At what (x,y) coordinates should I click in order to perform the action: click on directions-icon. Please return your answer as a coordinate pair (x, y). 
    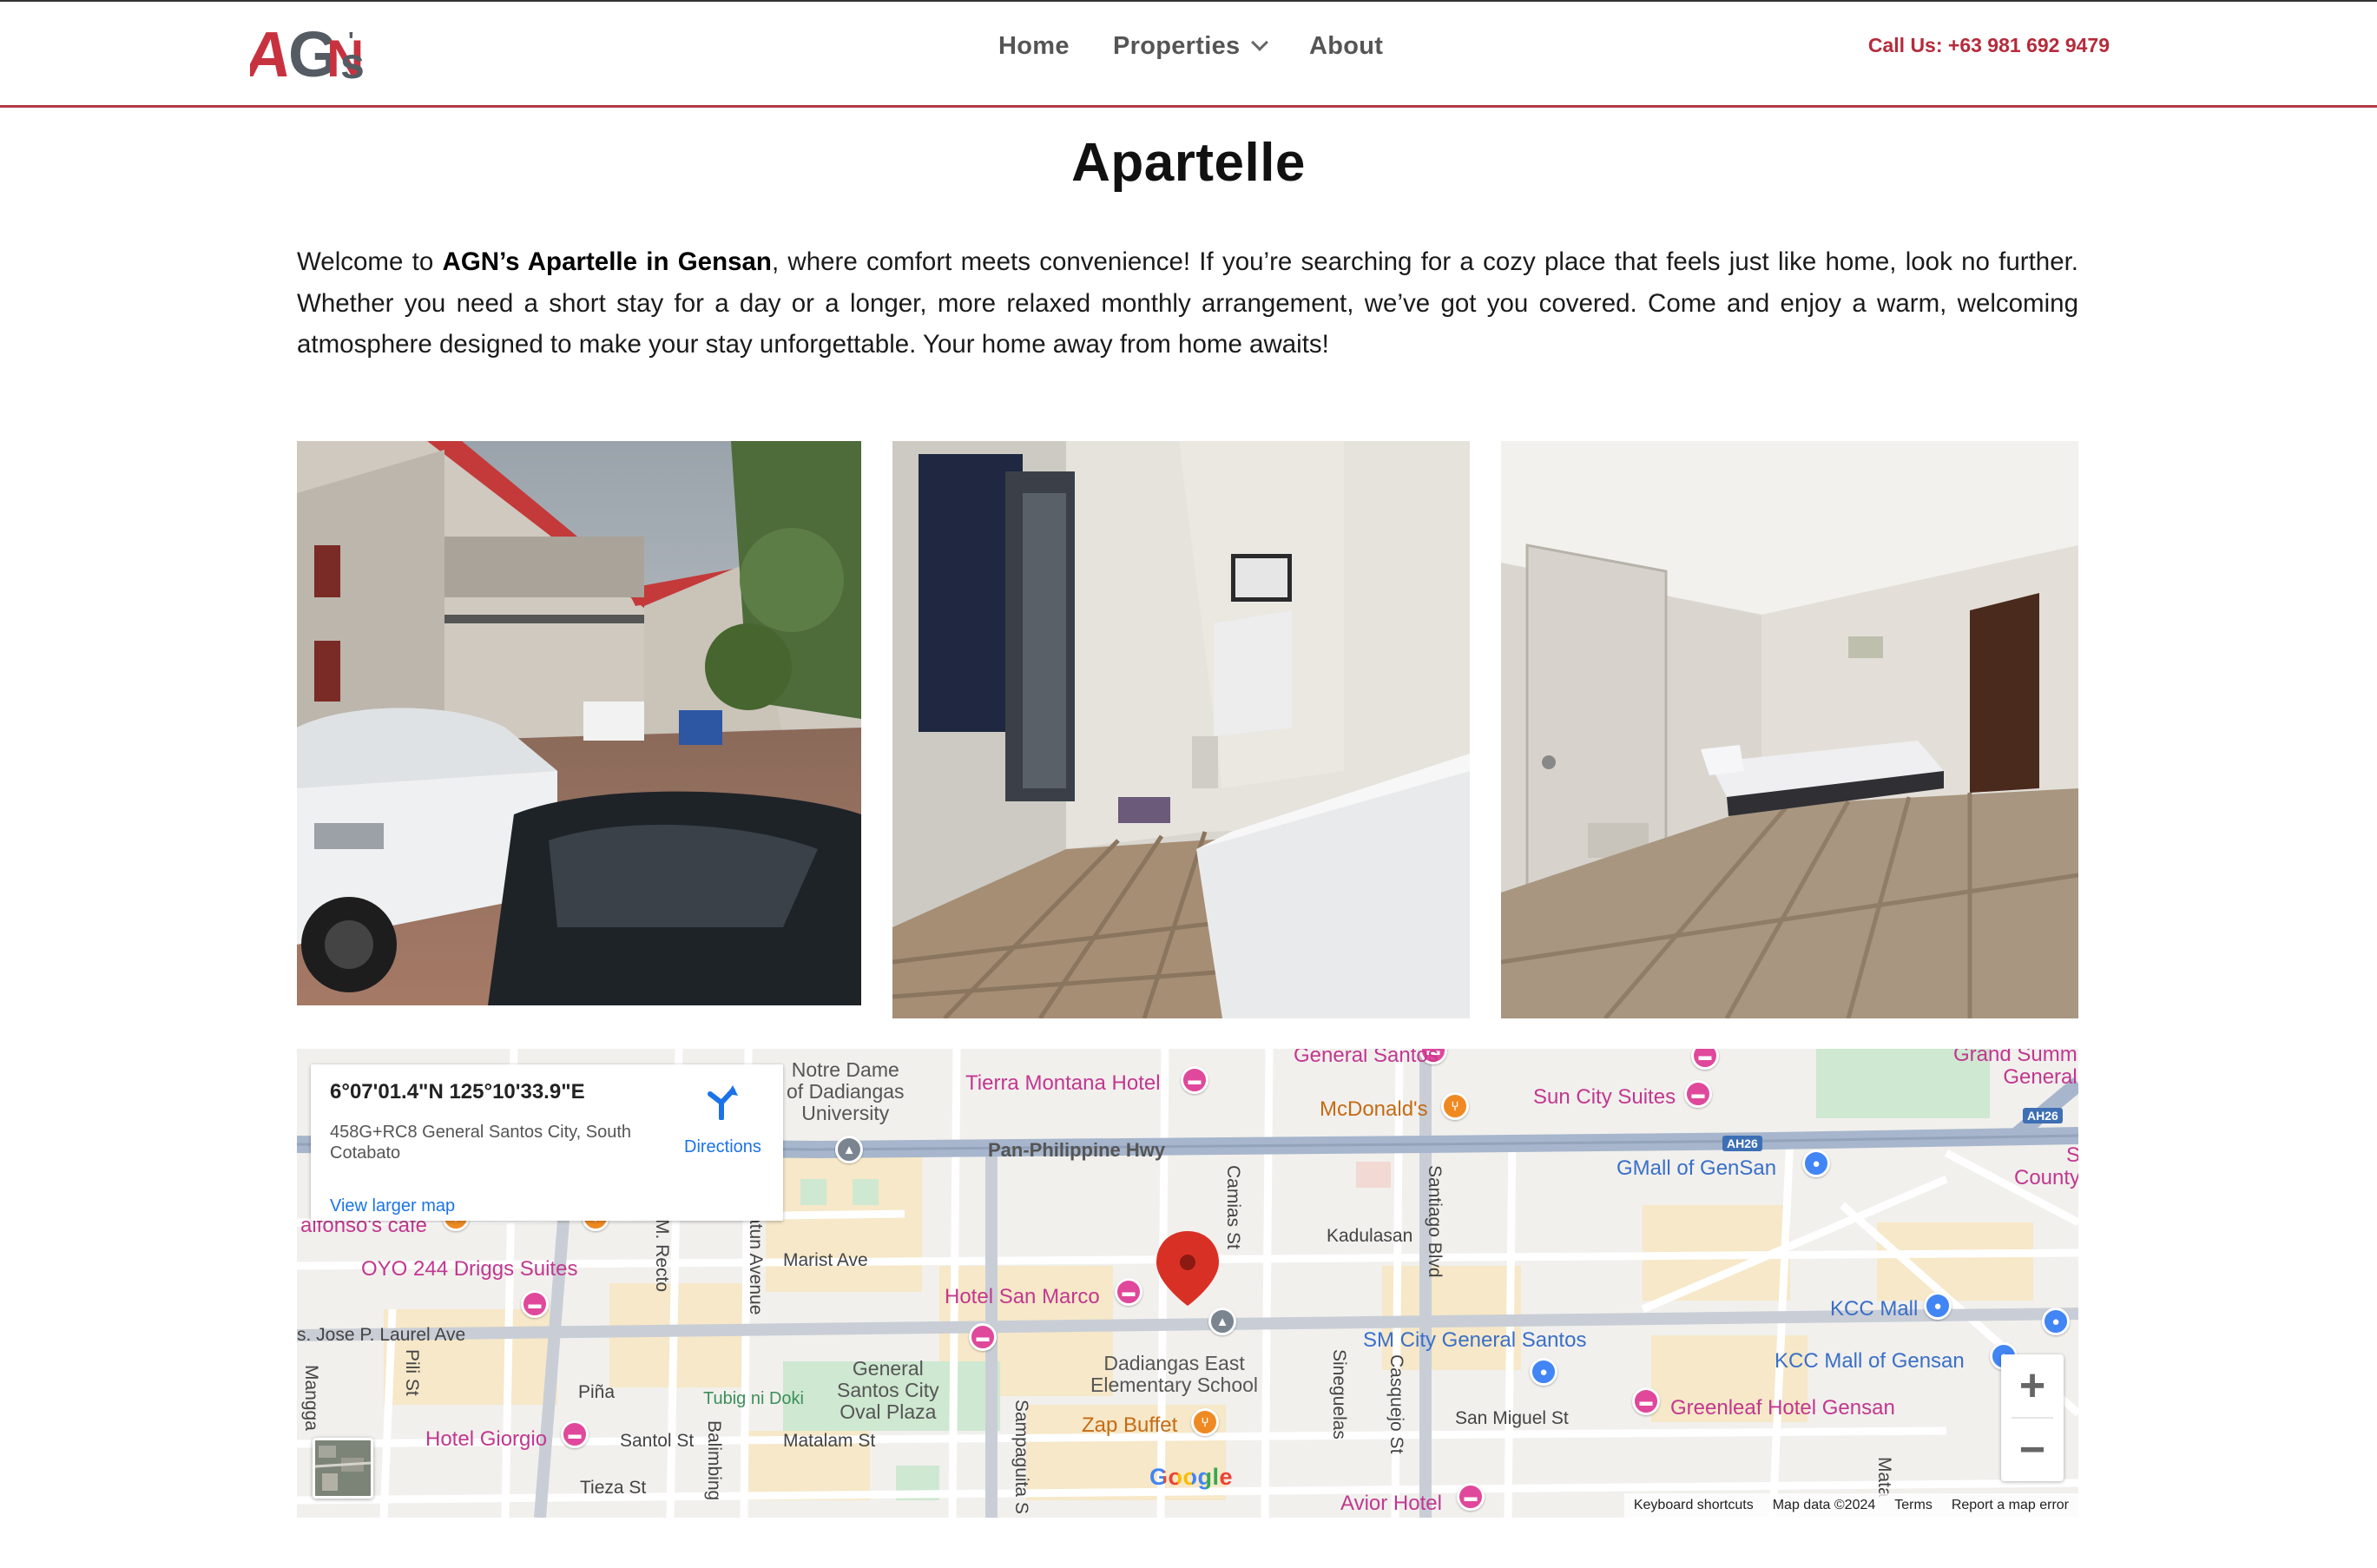
    Looking at the image, I should click on (721, 1102).